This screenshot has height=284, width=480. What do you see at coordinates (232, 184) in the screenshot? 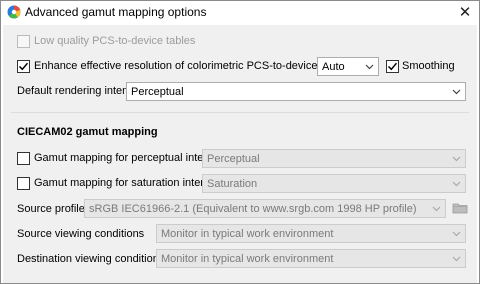
I see `saturation-mapping-value: Saturation` at bounding box center [232, 184].